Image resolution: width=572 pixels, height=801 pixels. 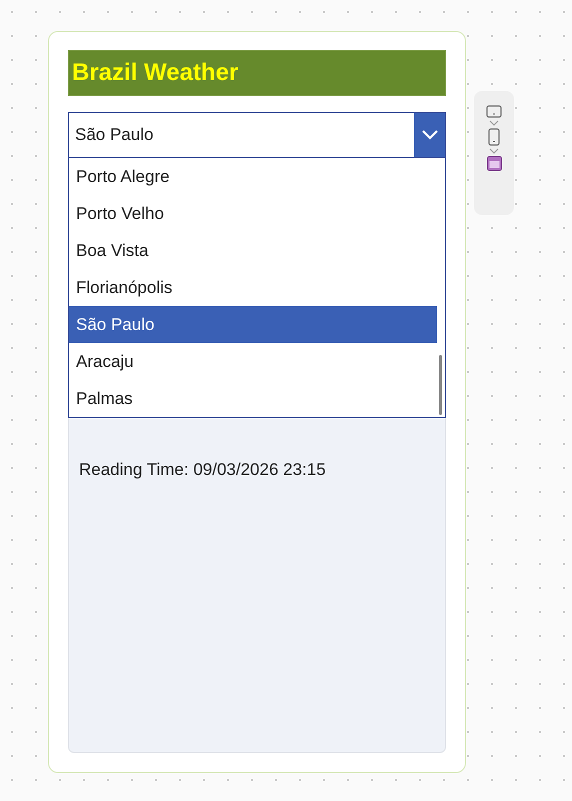 I want to click on dropdown-option: São Paulo, so click(x=253, y=324).